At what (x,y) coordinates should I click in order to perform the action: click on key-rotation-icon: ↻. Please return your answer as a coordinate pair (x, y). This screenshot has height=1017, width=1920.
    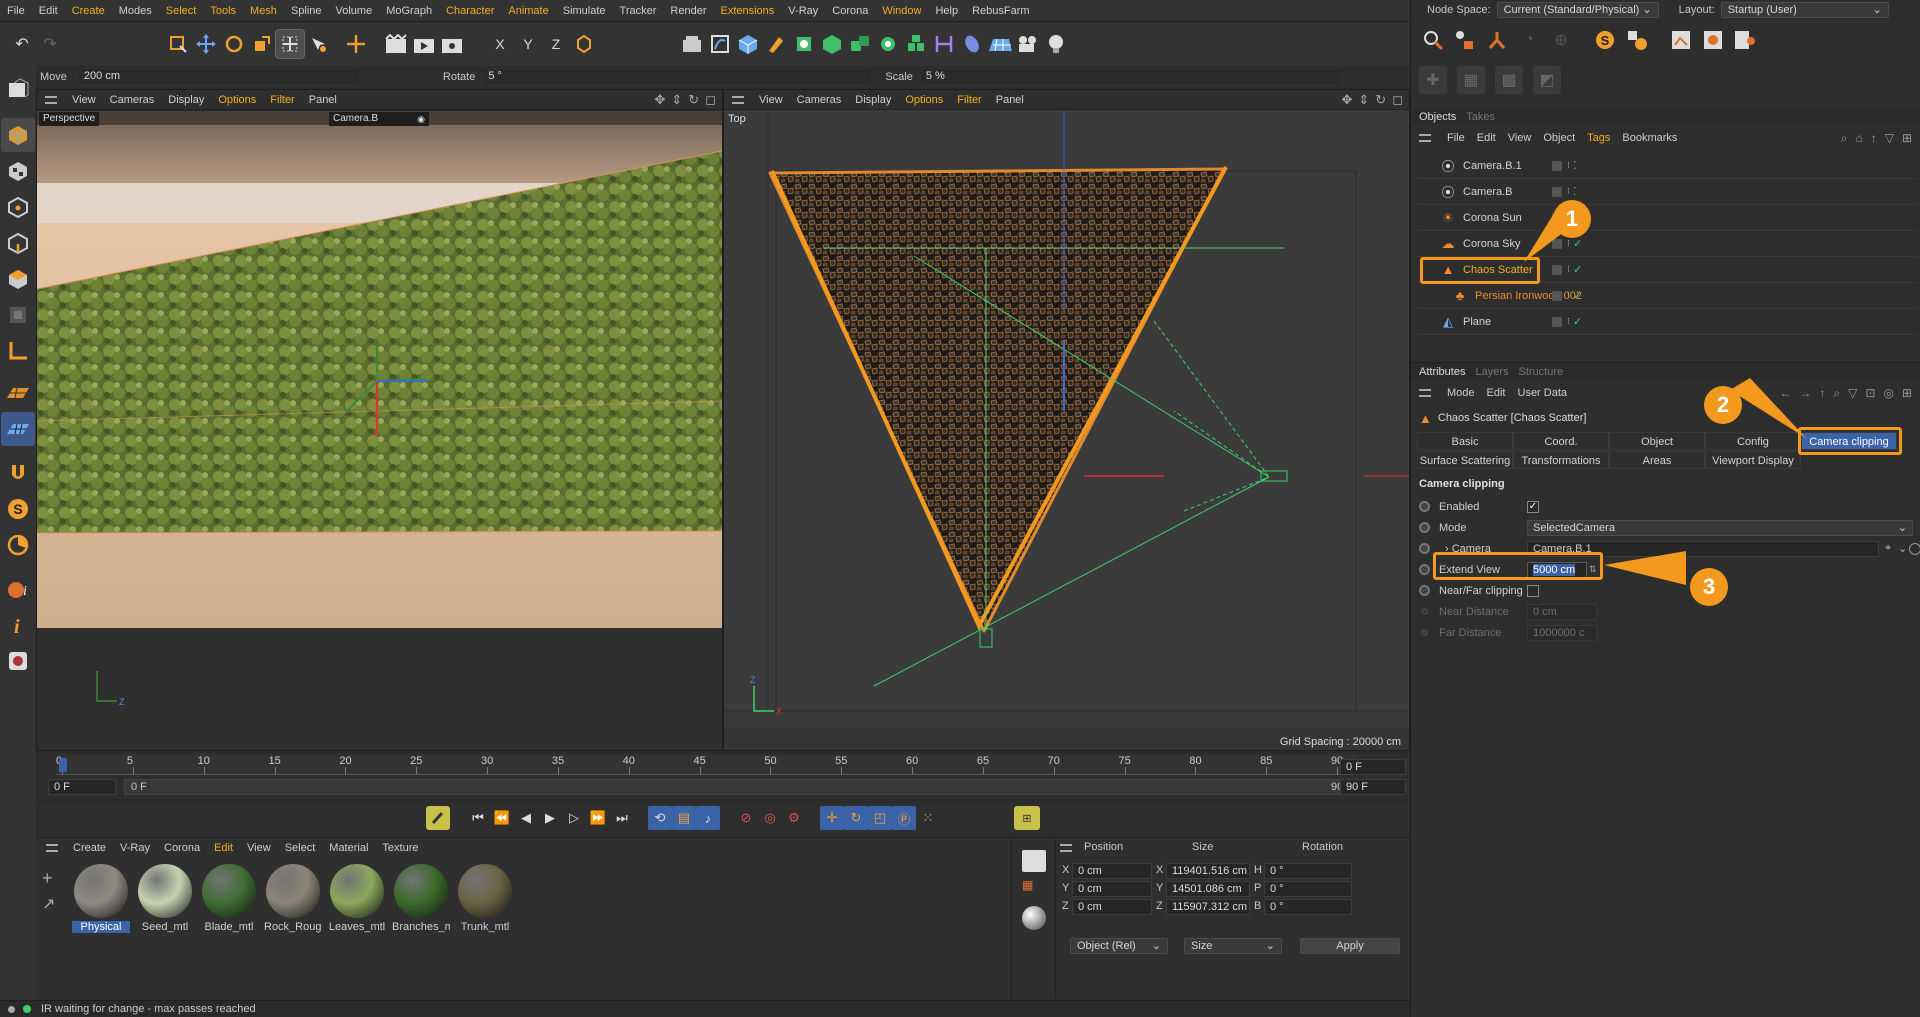
    Looking at the image, I should click on (856, 818).